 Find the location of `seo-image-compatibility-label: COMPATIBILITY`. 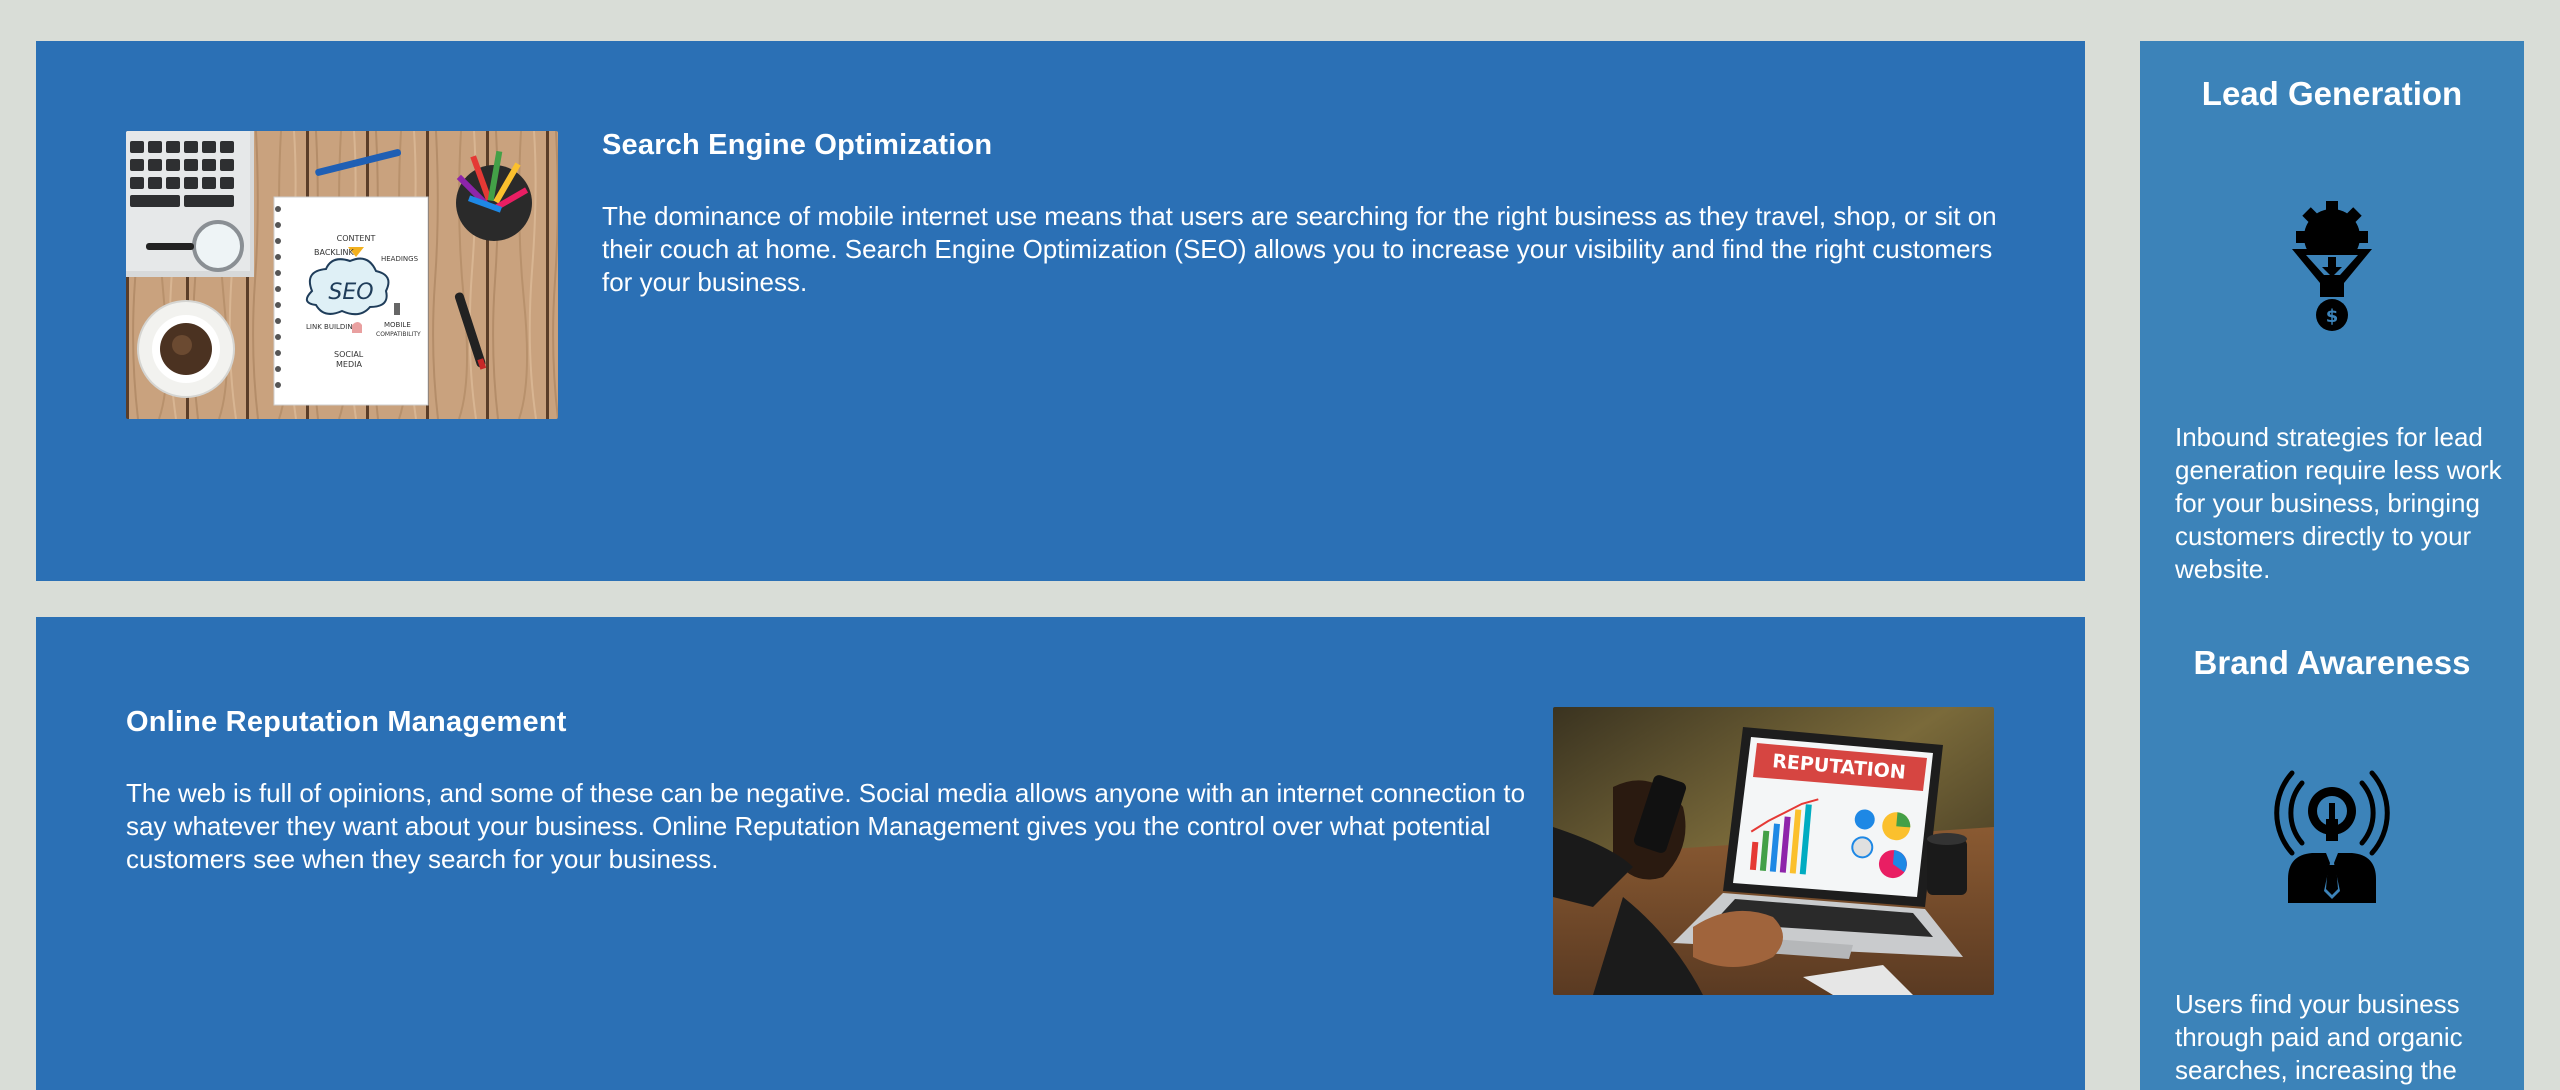

seo-image-compatibility-label: COMPATIBILITY is located at coordinates (398, 334).